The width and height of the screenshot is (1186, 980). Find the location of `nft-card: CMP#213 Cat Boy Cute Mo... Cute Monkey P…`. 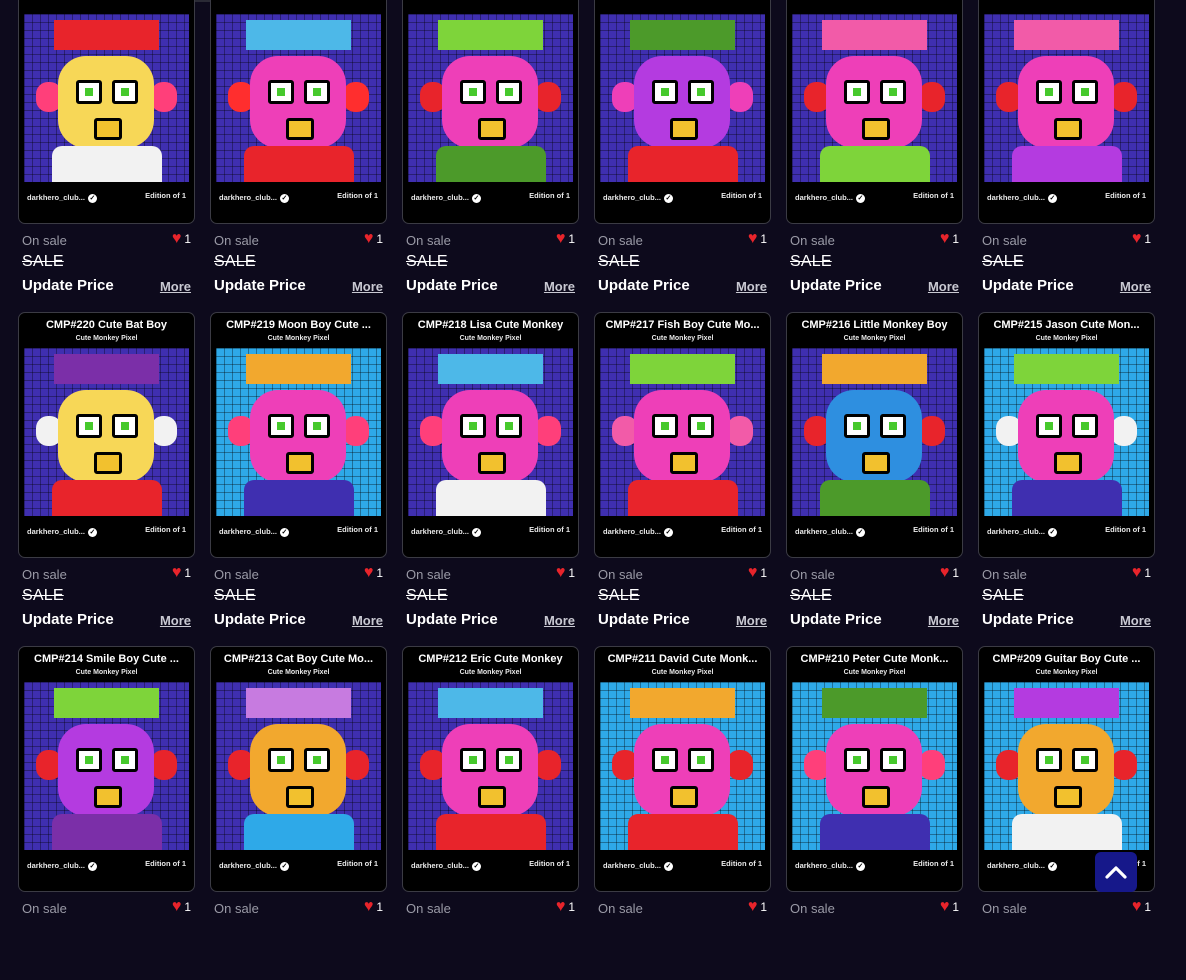

nft-card: CMP#213 Cat Boy Cute Mo... Cute Monkey P… is located at coordinates (298, 769).